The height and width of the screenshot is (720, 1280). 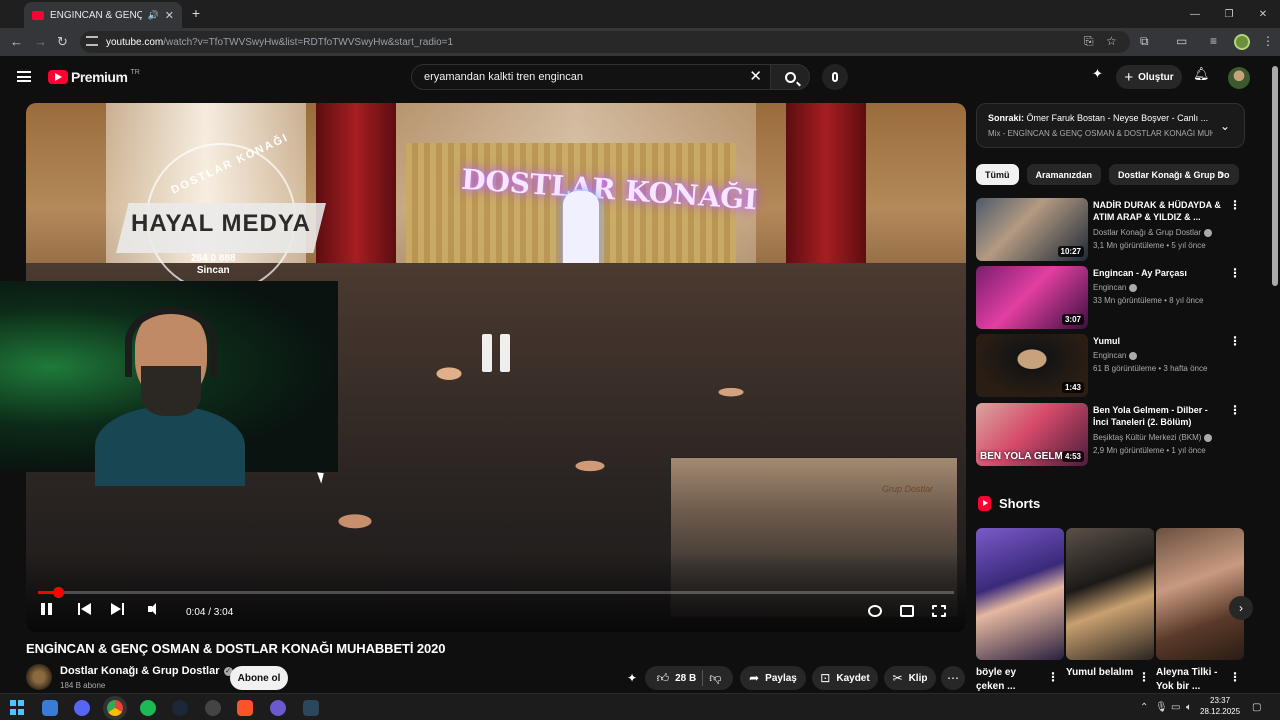 What do you see at coordinates (1097, 74) in the screenshot?
I see `ai-assist-icon: ✦` at bounding box center [1097, 74].